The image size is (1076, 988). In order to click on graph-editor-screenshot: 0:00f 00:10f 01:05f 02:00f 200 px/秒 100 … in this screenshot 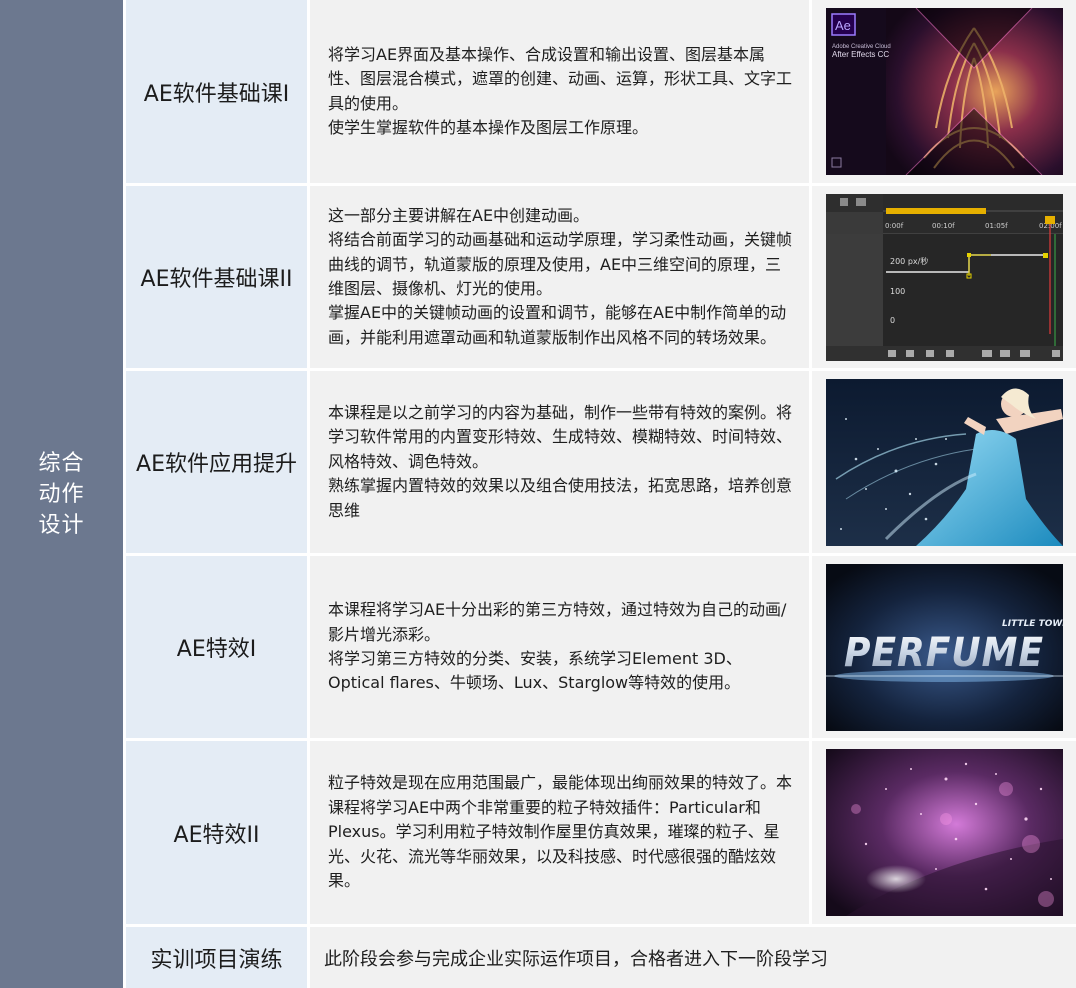, I will do `click(944, 277)`.